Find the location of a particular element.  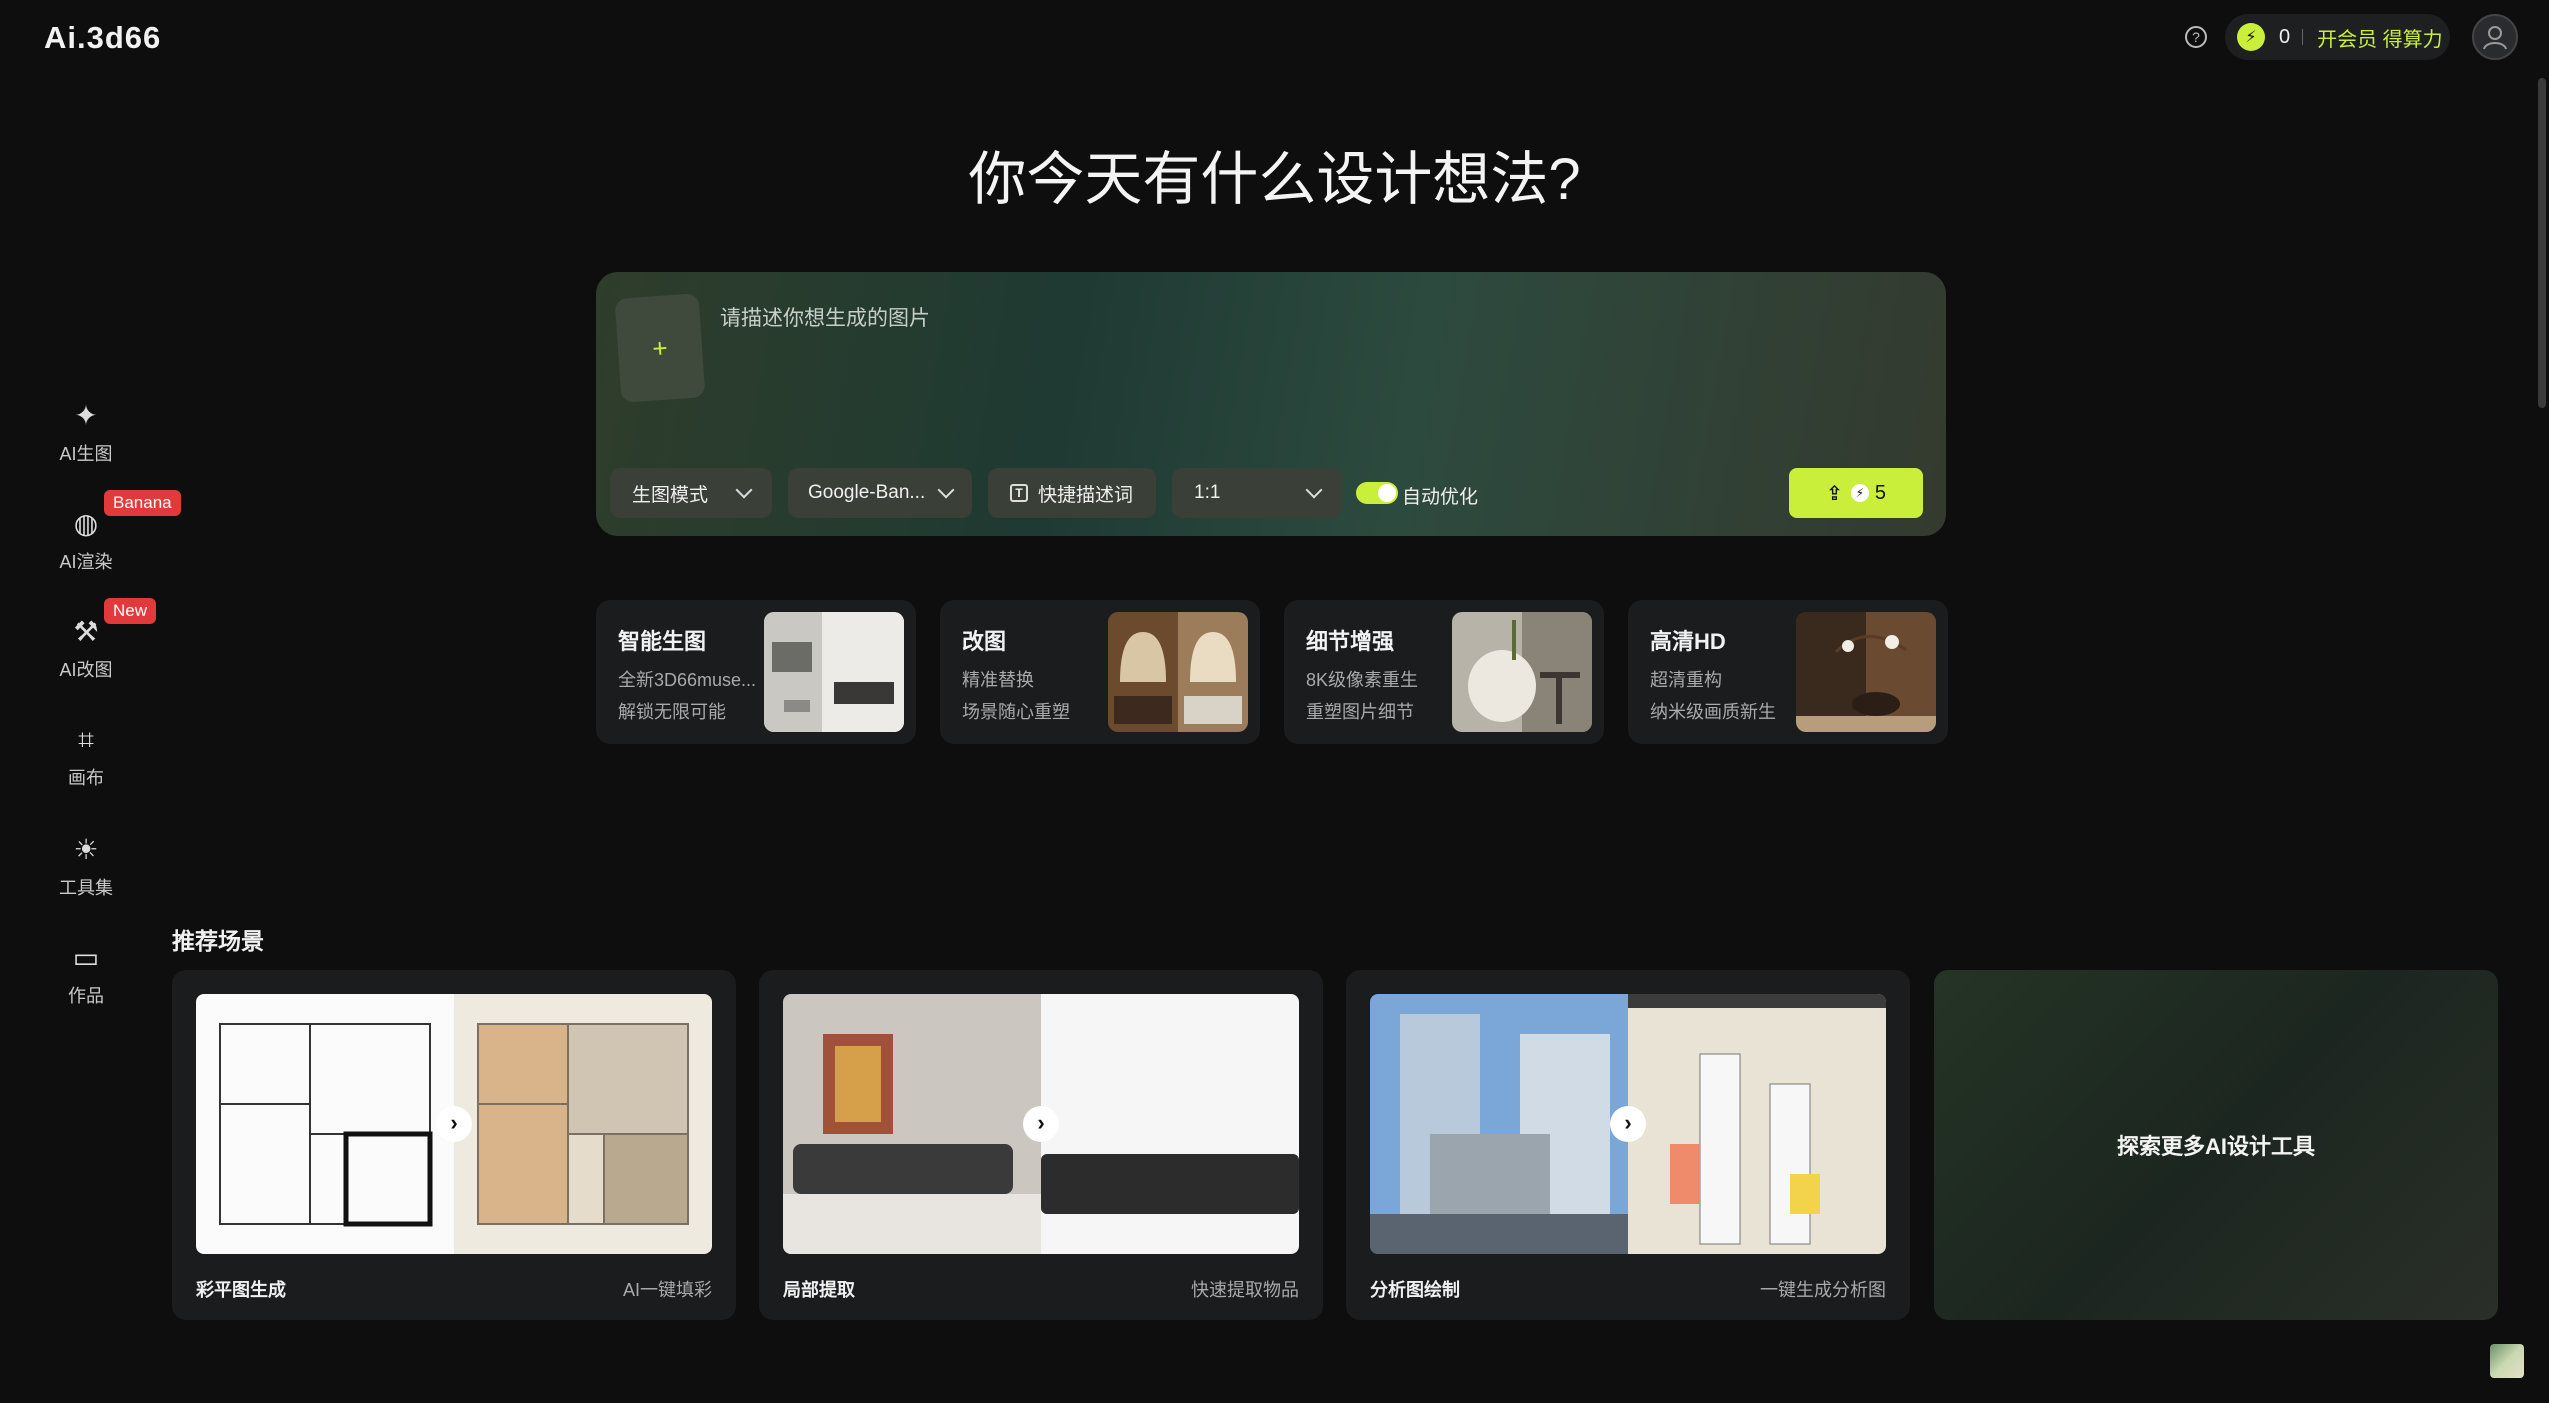

feature-line: 纳米级画质新生 is located at coordinates (1713, 712).